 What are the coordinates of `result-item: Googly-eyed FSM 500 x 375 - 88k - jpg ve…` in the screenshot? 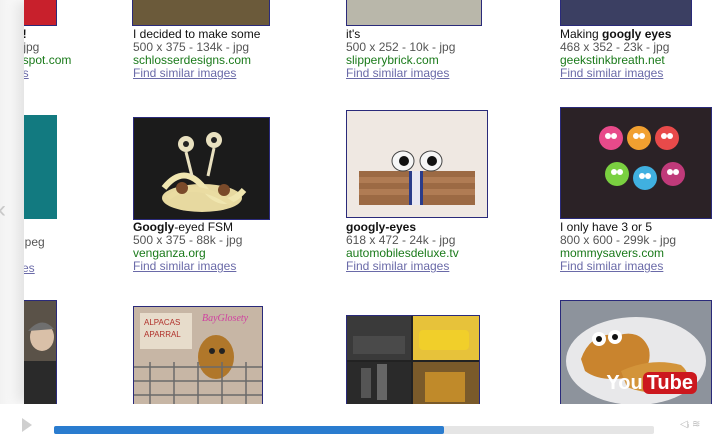 It's located at (188, 246).